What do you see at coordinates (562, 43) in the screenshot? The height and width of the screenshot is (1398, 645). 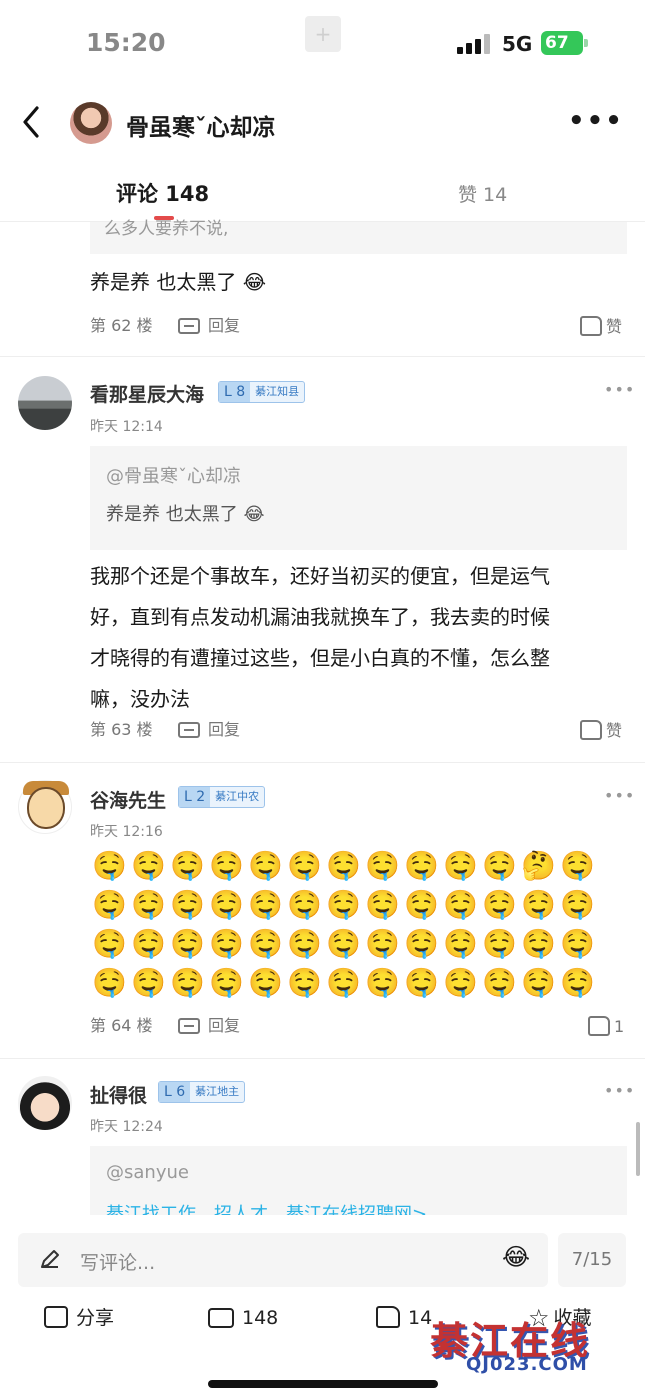 I see `battery-level: 67` at bounding box center [562, 43].